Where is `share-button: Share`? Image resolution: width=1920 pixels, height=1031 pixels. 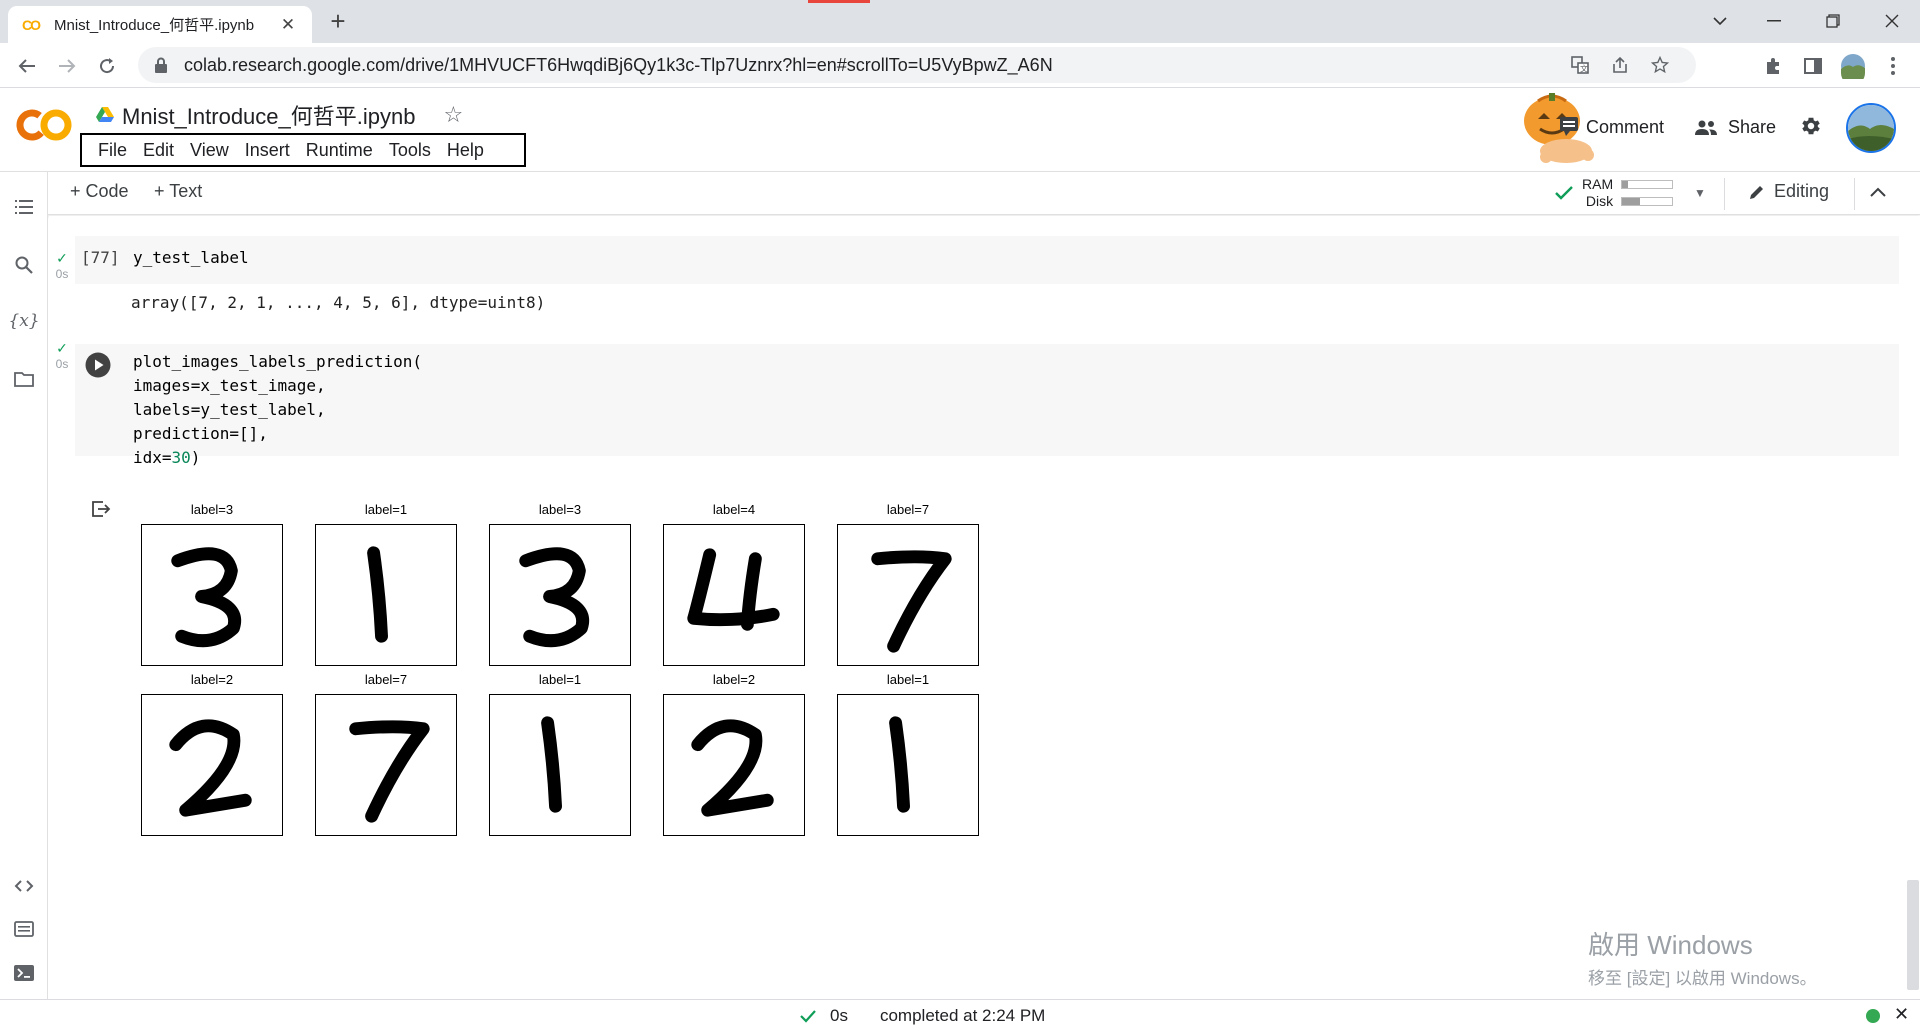 share-button: Share is located at coordinates (1735, 127).